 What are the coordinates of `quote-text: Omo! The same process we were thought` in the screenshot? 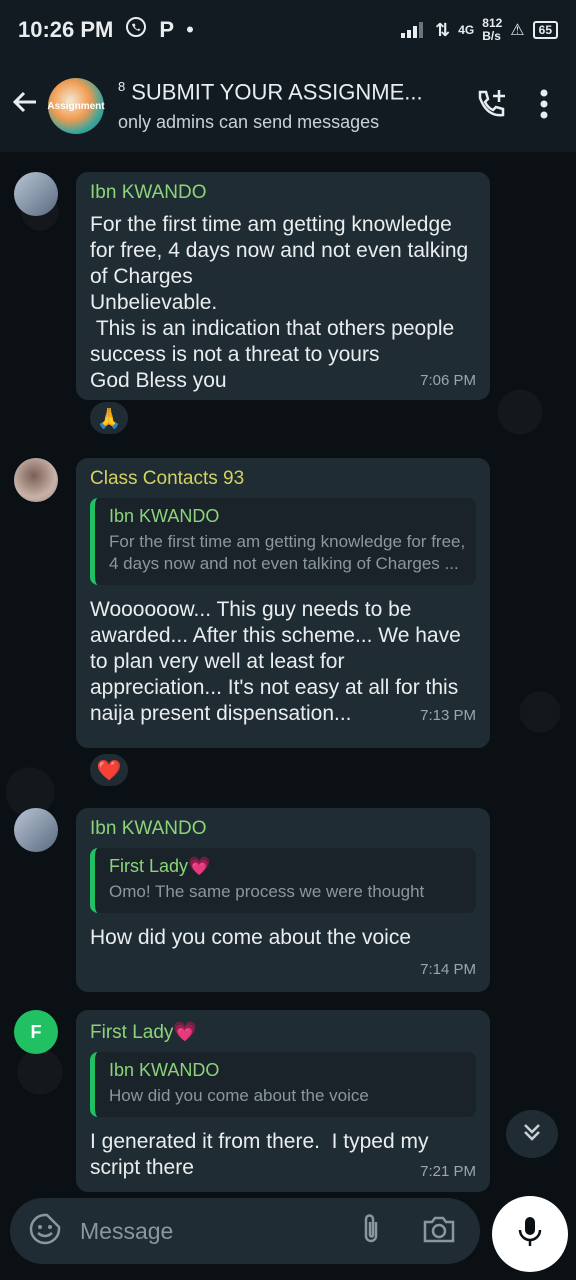 It's located at (267, 891).